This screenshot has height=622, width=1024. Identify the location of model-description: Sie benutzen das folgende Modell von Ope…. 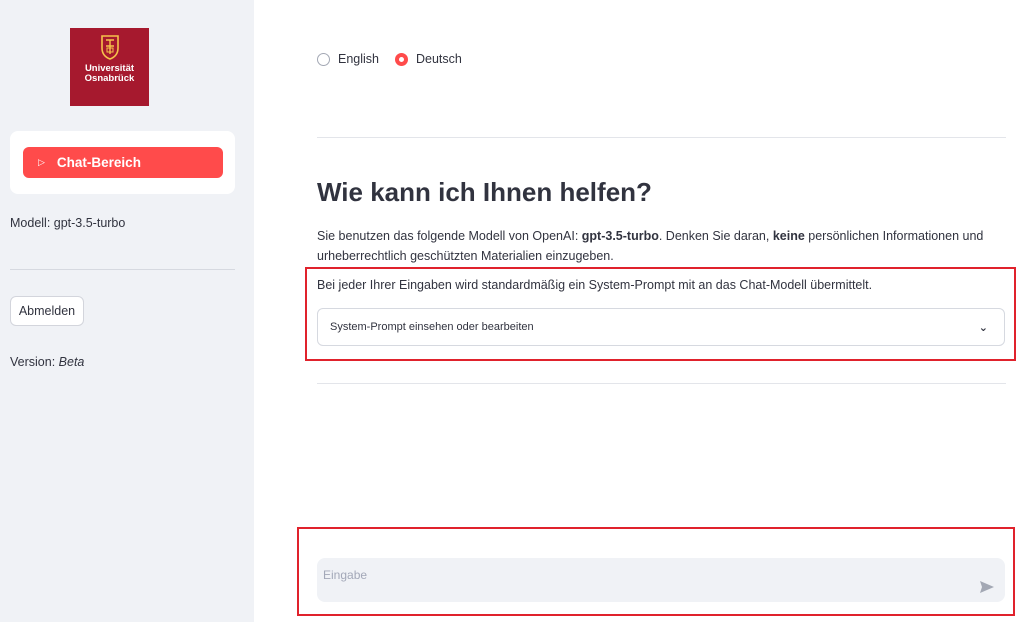
(652, 246).